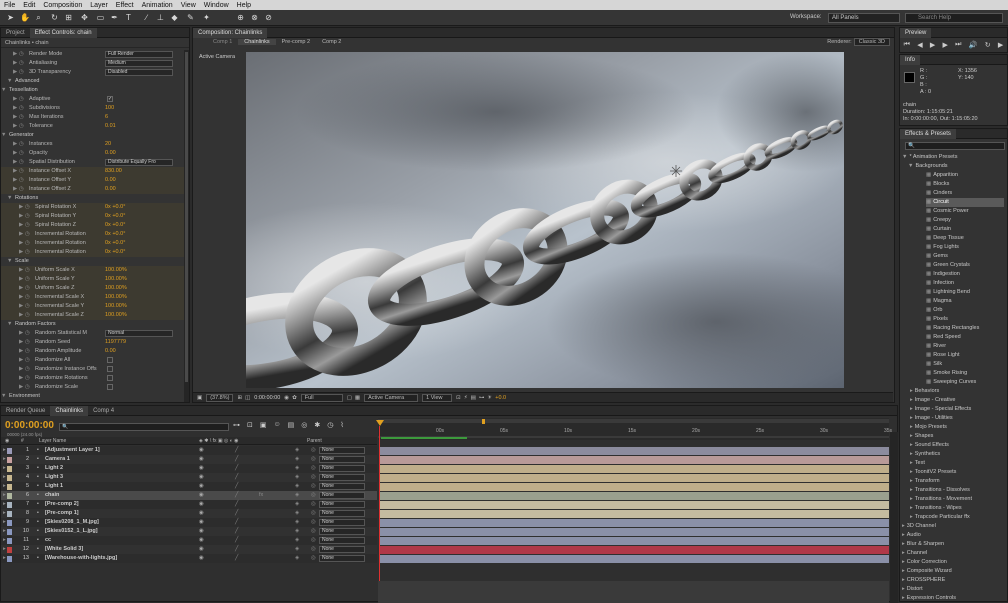 The height and width of the screenshot is (603, 1008). Describe the element at coordinates (294, 398) in the screenshot. I see `channel-icon: ✿` at that location.